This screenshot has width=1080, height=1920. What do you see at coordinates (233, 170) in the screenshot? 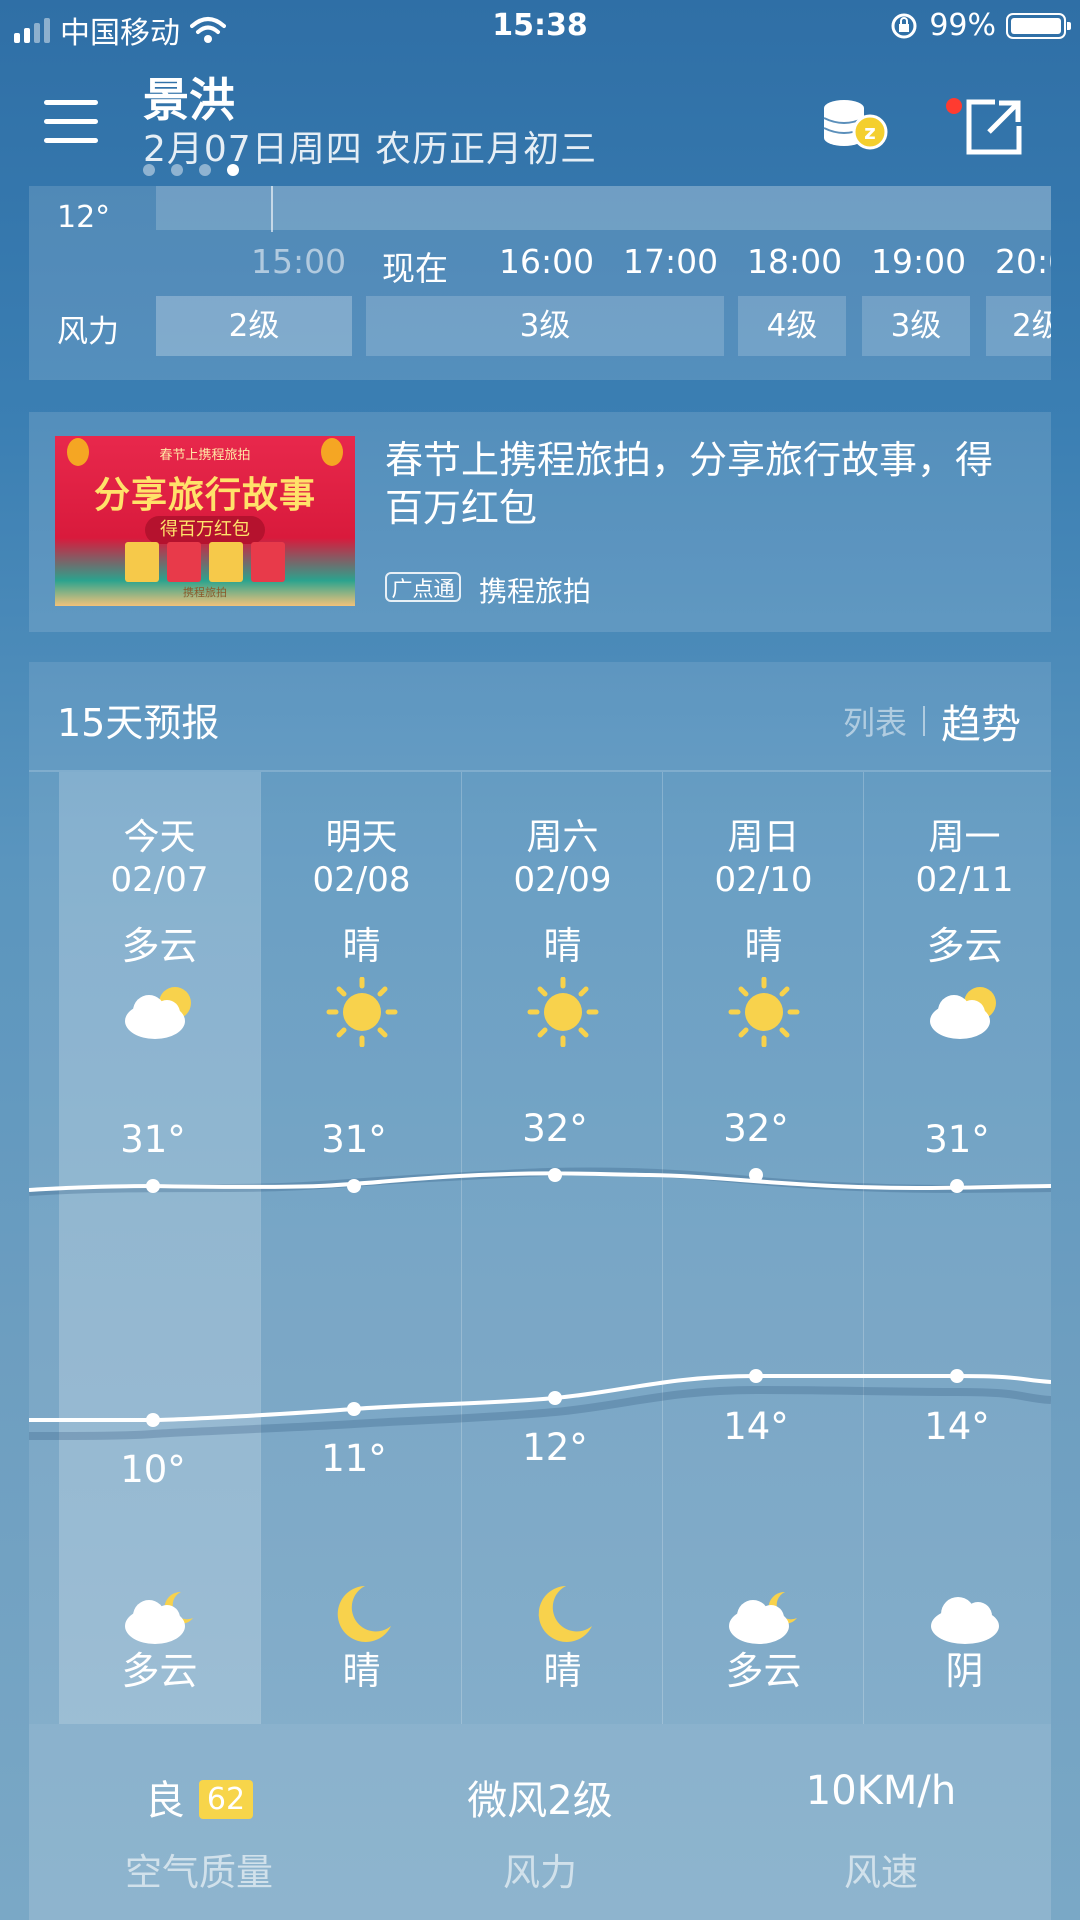
I see `page-dot-active` at bounding box center [233, 170].